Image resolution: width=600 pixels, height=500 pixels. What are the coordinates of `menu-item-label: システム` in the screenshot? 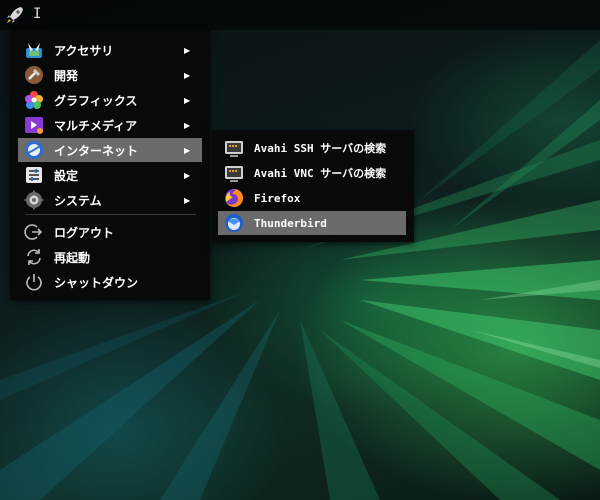 It's located at (78, 200).